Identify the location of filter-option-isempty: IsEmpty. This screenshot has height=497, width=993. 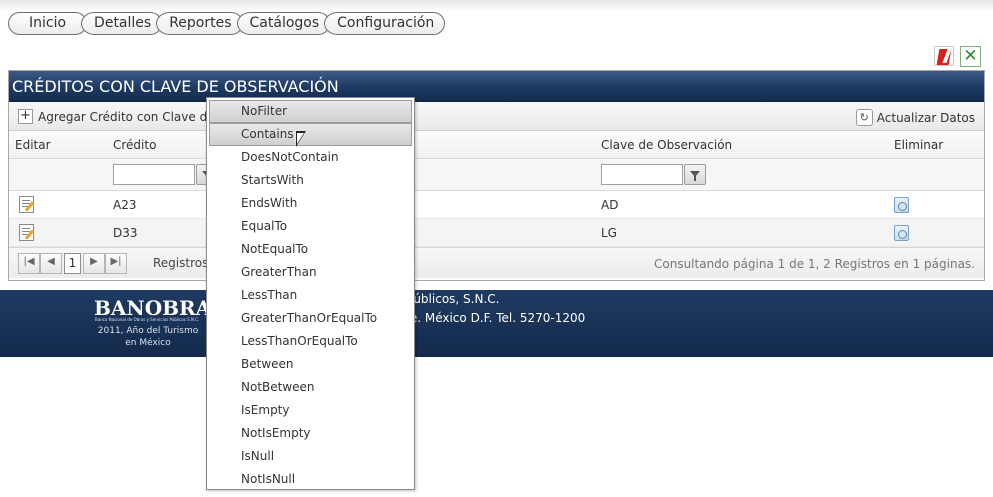
(310, 410).